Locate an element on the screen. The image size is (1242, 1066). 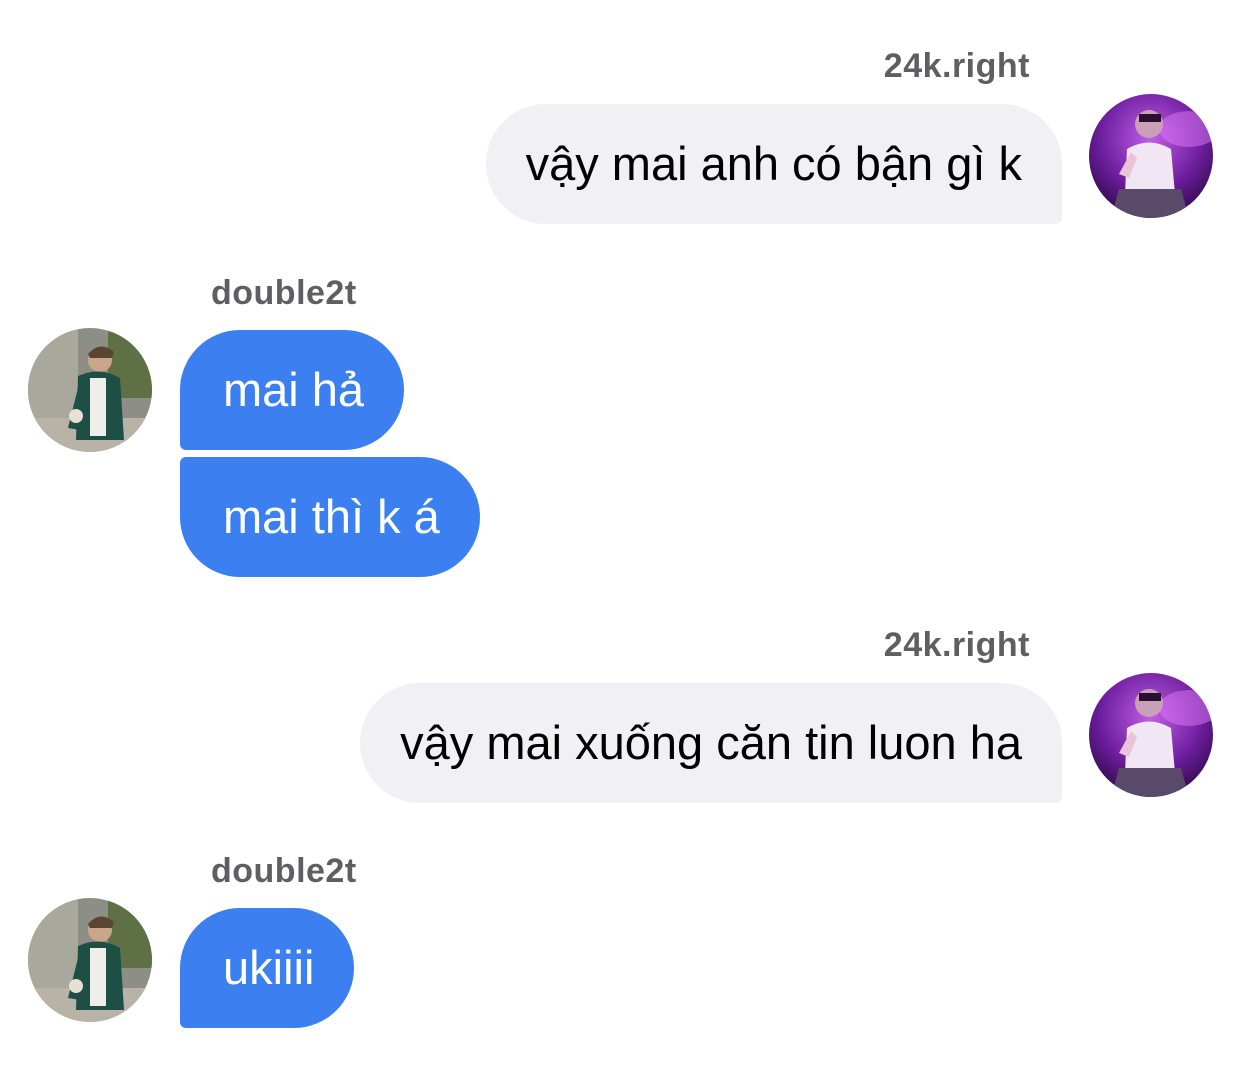
message-bubble-incoming: mai thì k á is located at coordinates (330, 517).